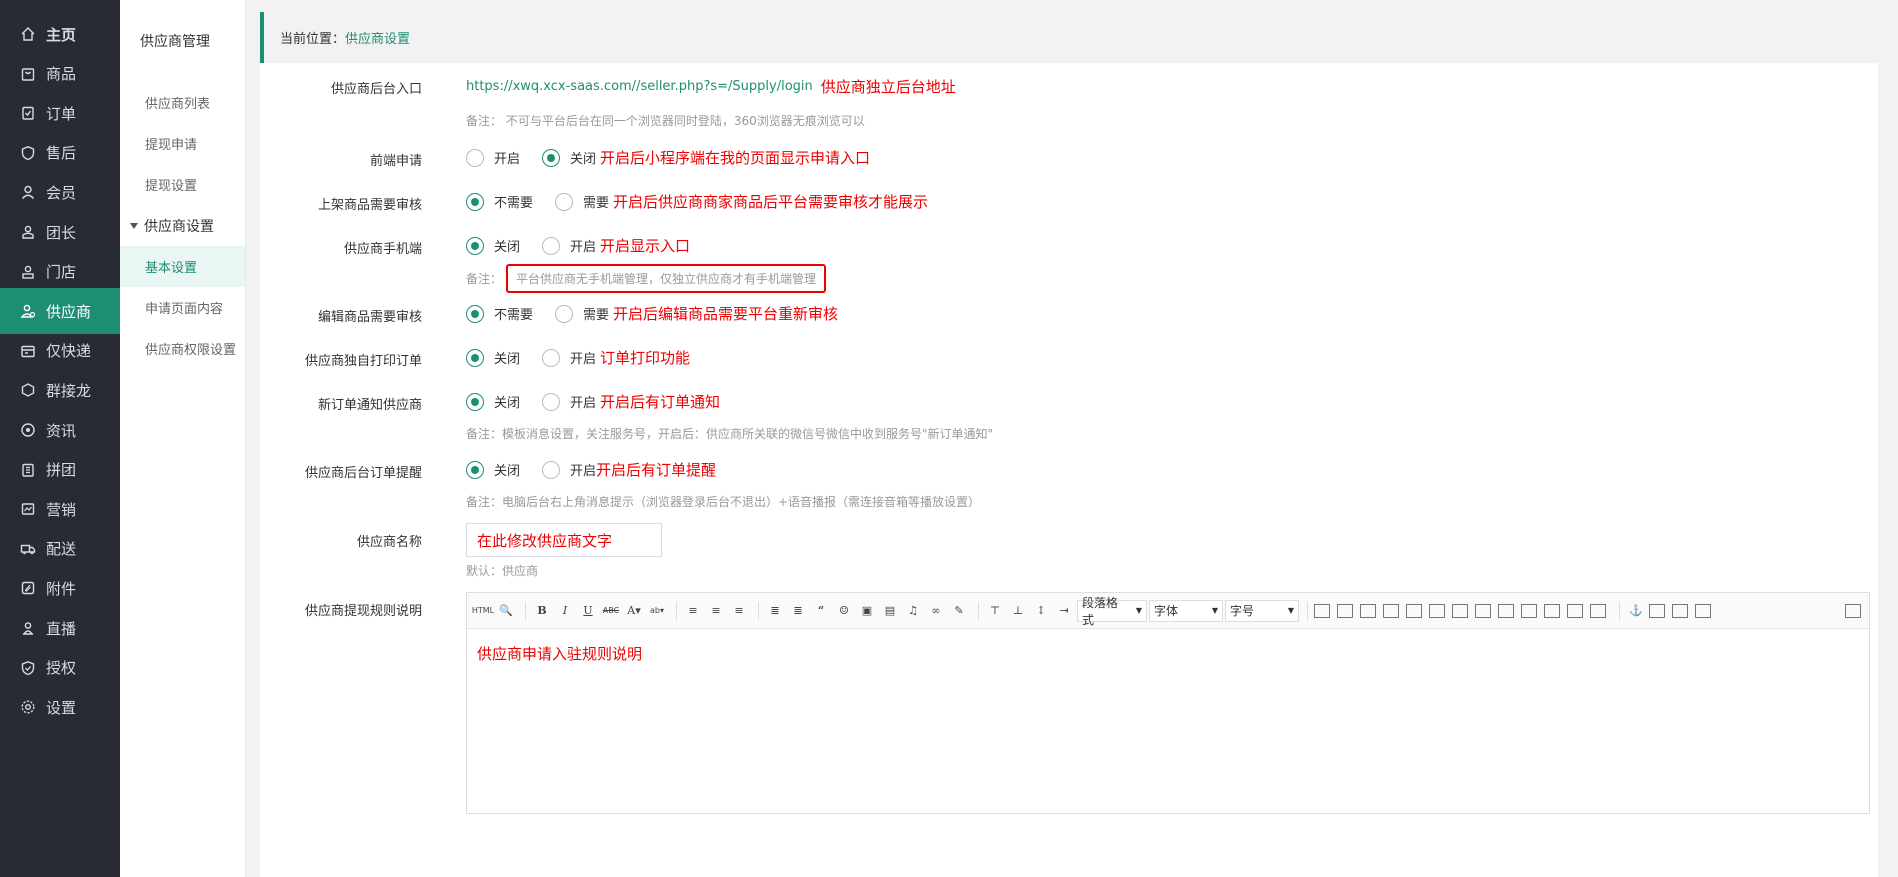 The width and height of the screenshot is (1898, 877). Describe the element at coordinates (582, 313) in the screenshot. I see `edit-review-radio-yes: 需要` at that location.